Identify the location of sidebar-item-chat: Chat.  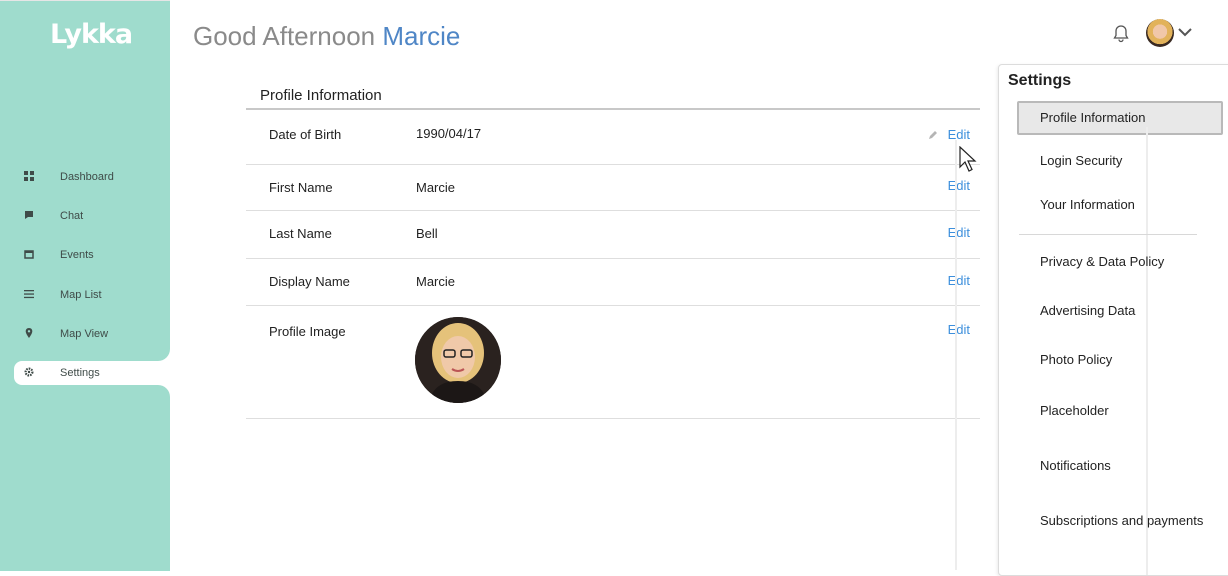
(85, 216).